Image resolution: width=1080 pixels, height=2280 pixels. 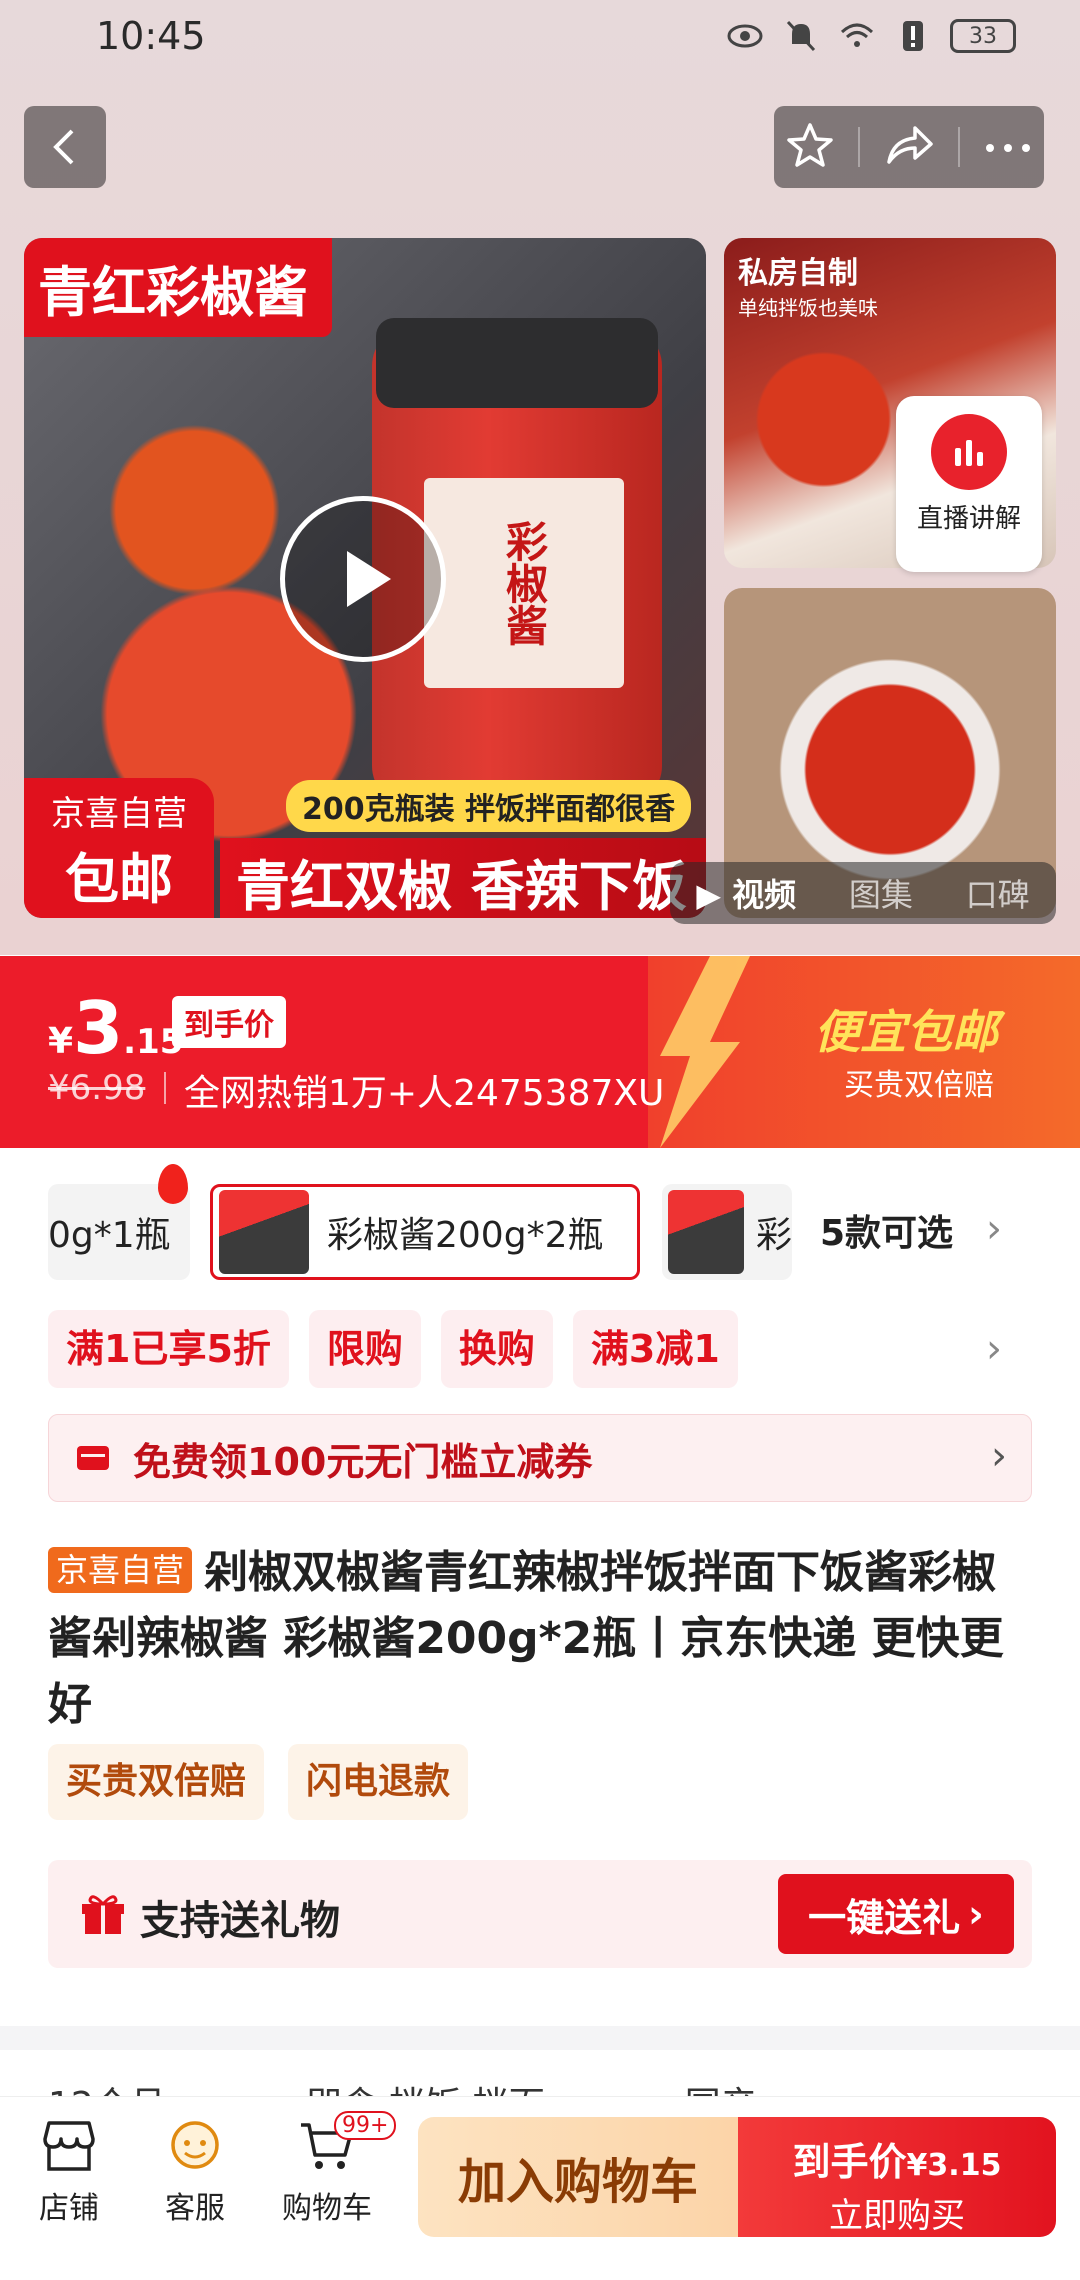 I want to click on sku-option-selected: 彩椒酱200g*2瓶, so click(x=425, y=1232).